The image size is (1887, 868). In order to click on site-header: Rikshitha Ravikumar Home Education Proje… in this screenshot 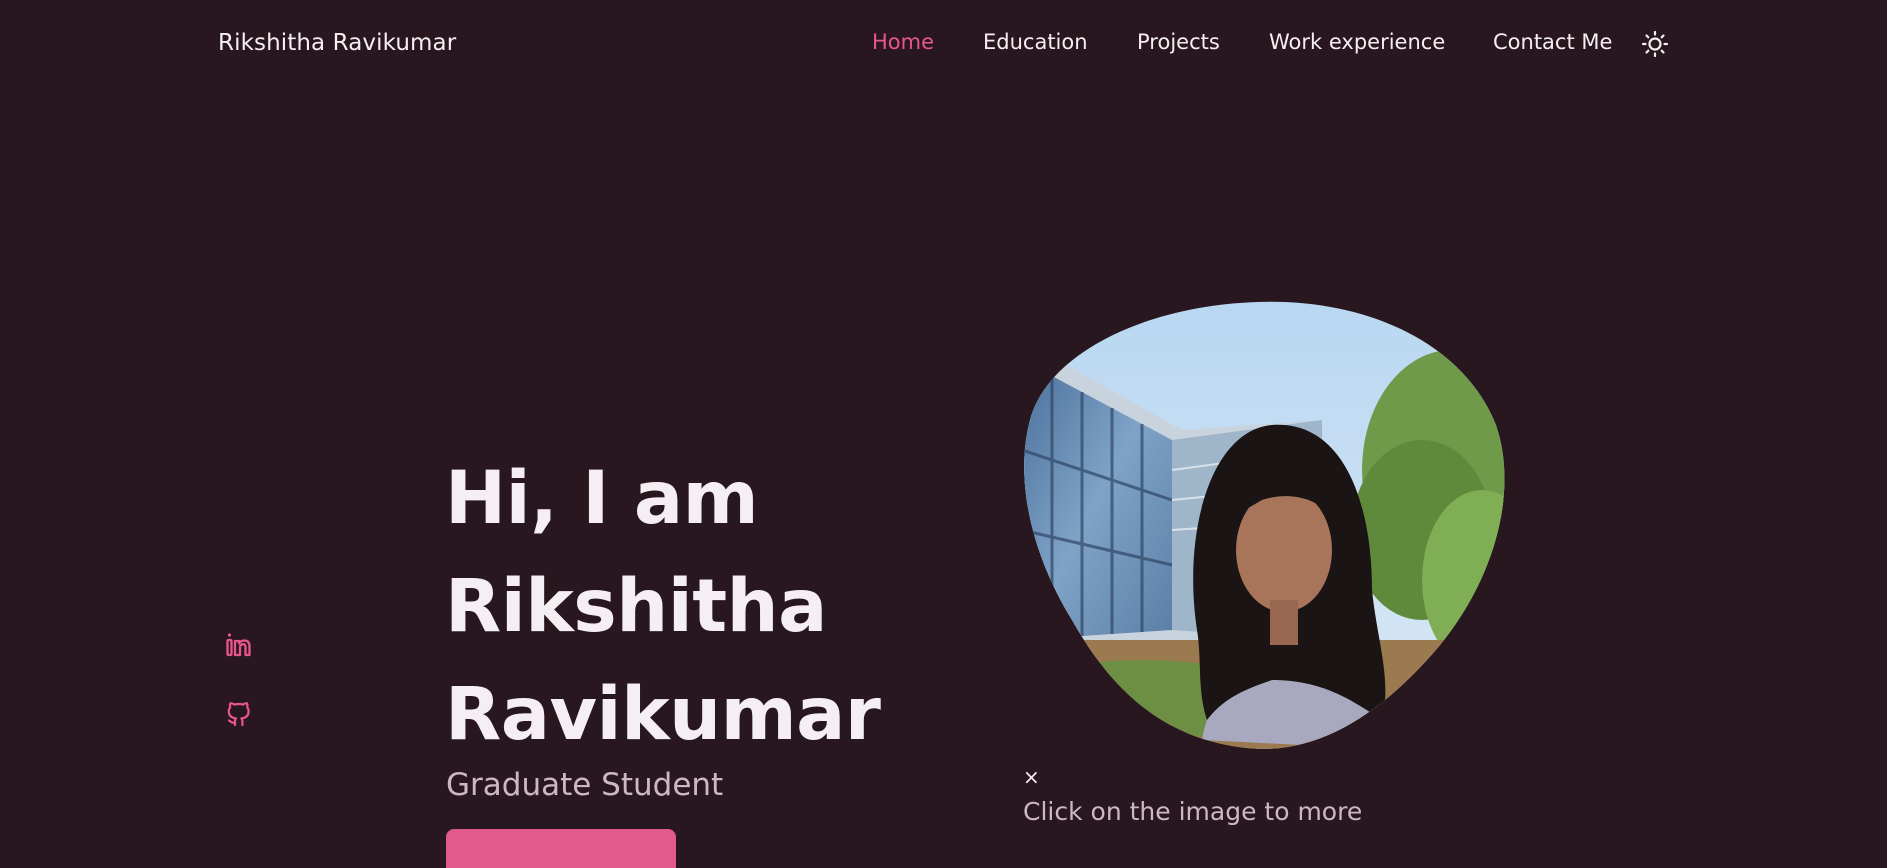, I will do `click(943, 45)`.